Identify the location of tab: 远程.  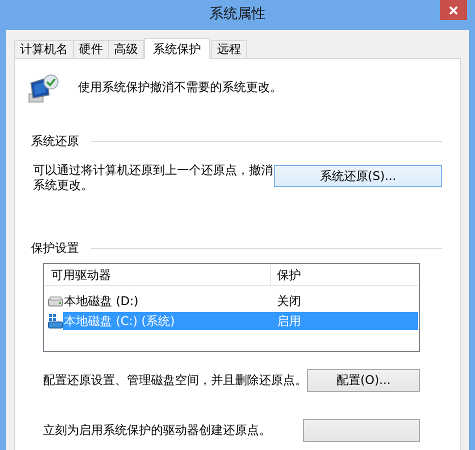
(229, 49).